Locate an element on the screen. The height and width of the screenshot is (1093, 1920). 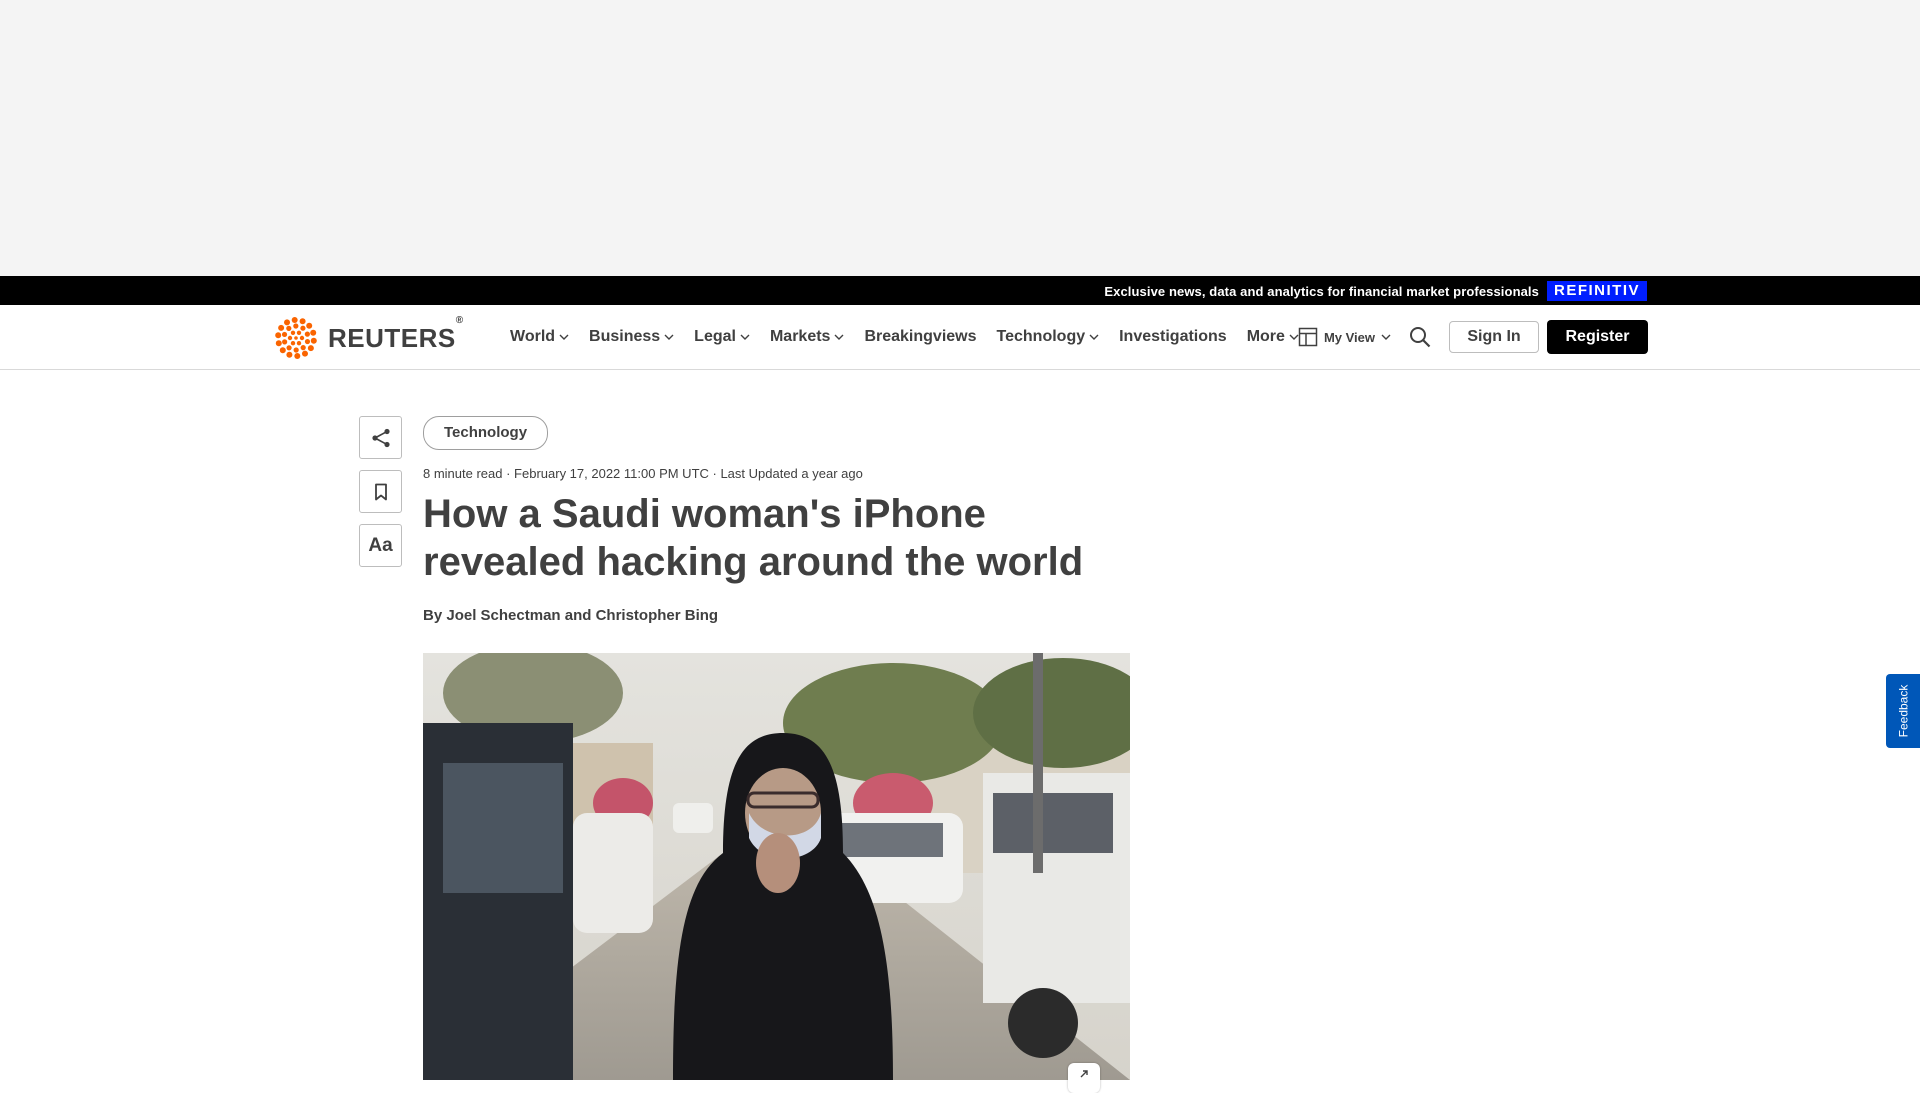
nav-item-more: More is located at coordinates (1273, 337).